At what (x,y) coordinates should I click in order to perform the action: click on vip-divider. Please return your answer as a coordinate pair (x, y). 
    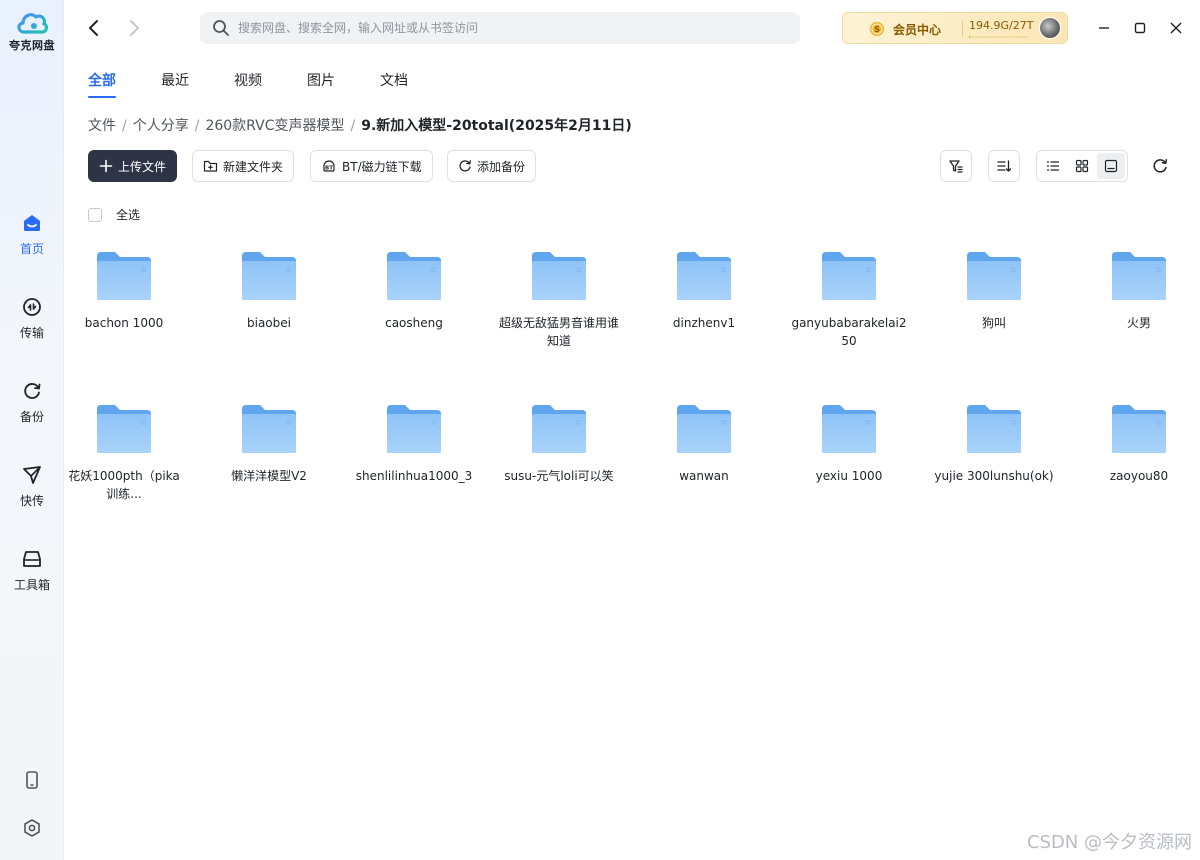
    Looking at the image, I should click on (962, 29).